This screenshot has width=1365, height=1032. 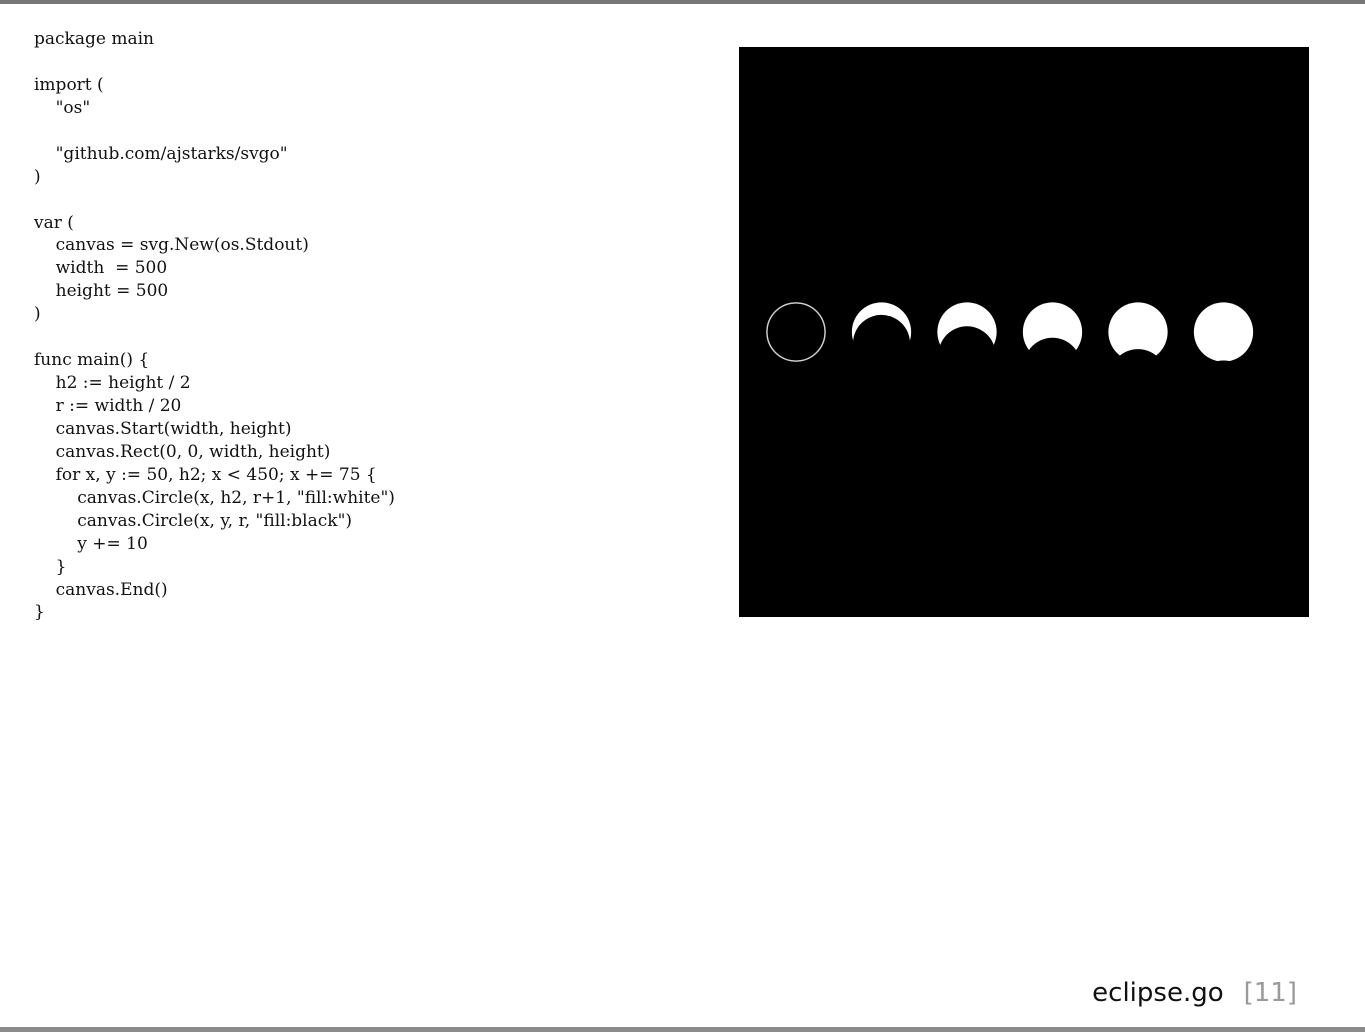 What do you see at coordinates (171, 245) in the screenshot?
I see `code-line: canvas = svg.New(os.Stdout)` at bounding box center [171, 245].